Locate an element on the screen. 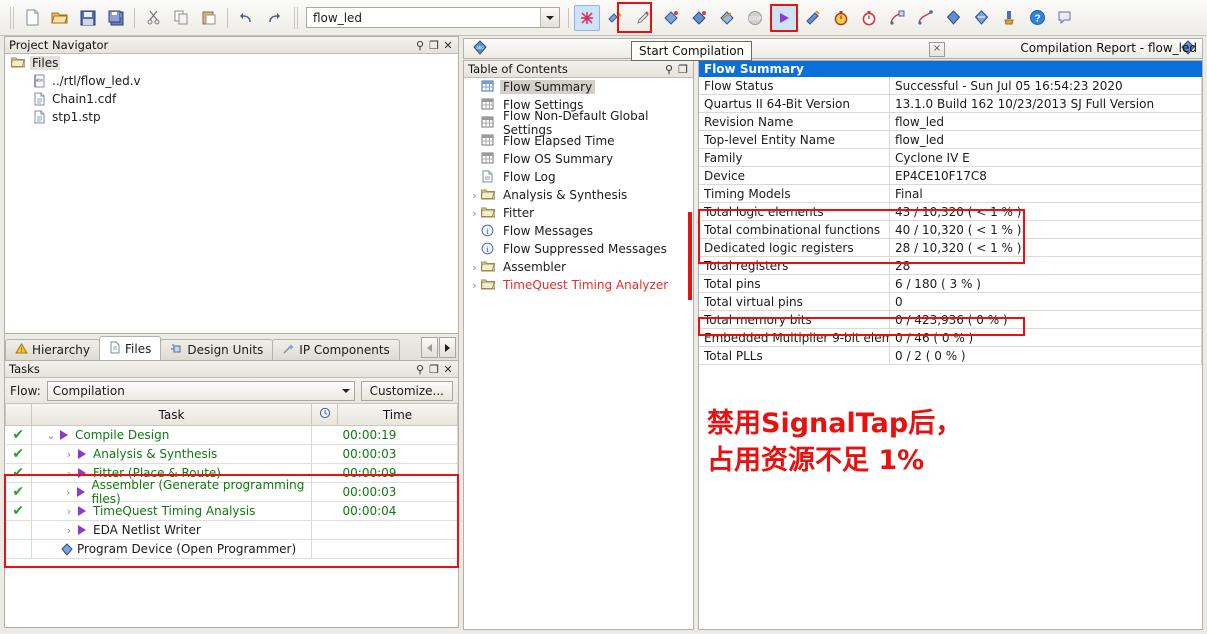 Image resolution: width=1207 pixels, height=634 pixels. programmer-icon is located at coordinates (953, 18).